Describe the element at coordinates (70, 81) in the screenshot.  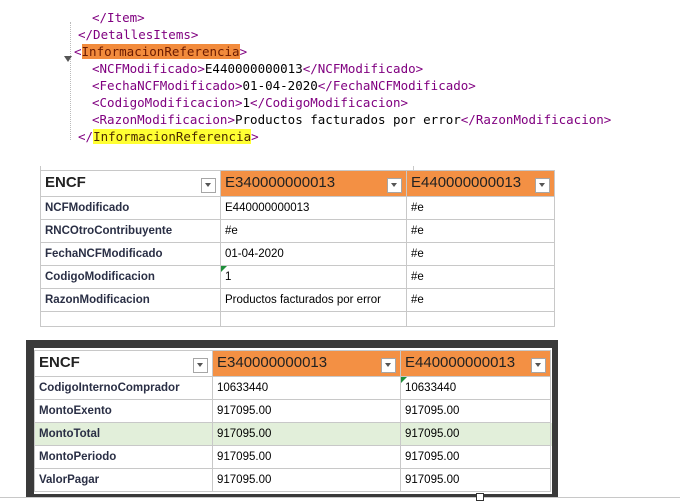
I see `tree-guide-line` at that location.